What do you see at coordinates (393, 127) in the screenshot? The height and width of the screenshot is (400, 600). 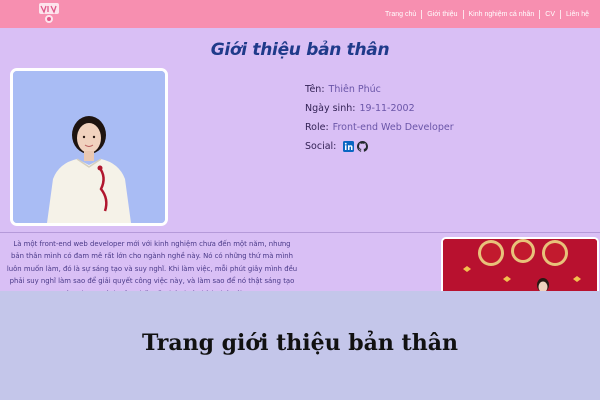 I see `role-value: Front-end Web Developer` at bounding box center [393, 127].